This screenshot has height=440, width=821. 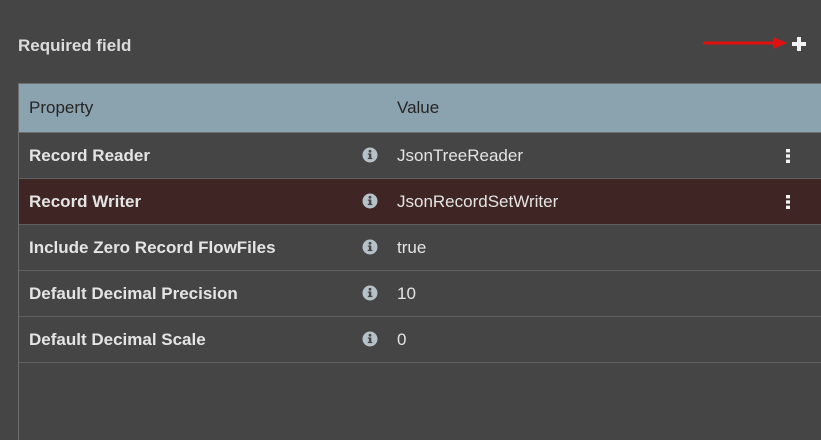 What do you see at coordinates (460, 156) in the screenshot?
I see `property-value: JsonTreeReader` at bounding box center [460, 156].